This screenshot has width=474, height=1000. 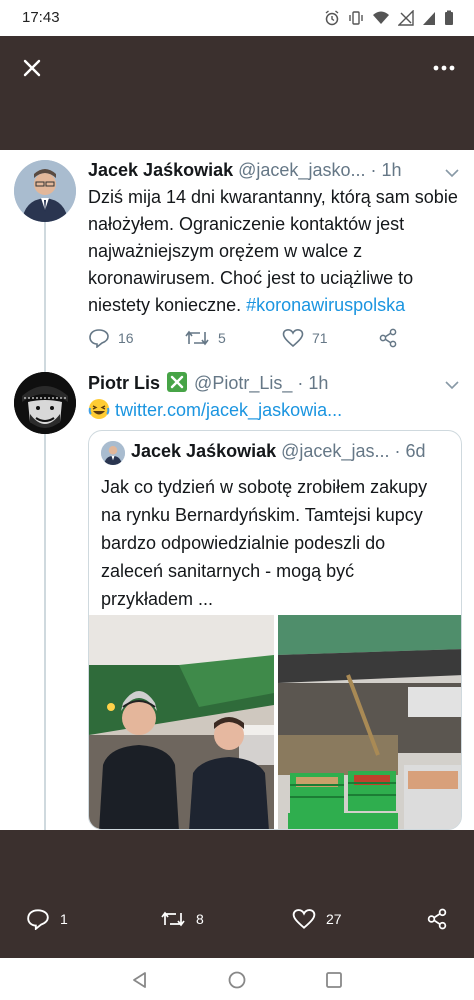 I want to click on alarm-icon, so click(x=332, y=18).